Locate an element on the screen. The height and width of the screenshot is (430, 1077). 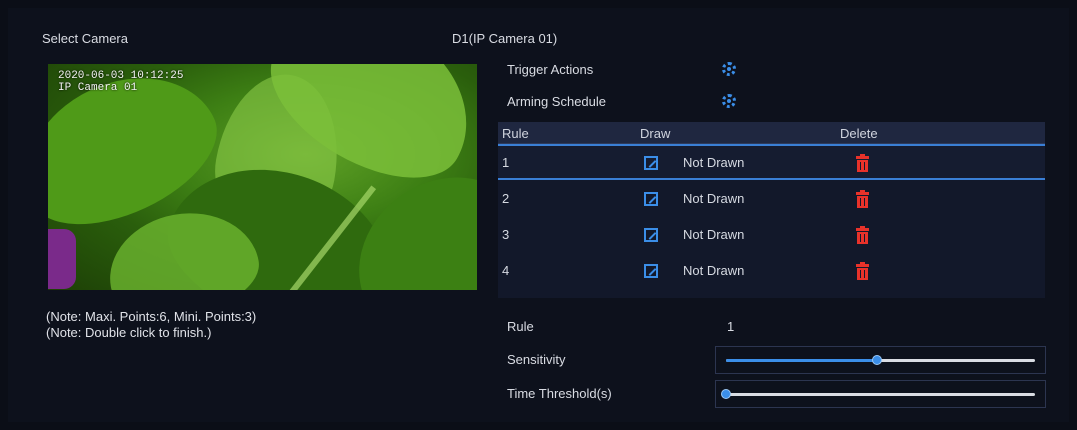
table-row: 2 Not Drawn is located at coordinates (771, 200).